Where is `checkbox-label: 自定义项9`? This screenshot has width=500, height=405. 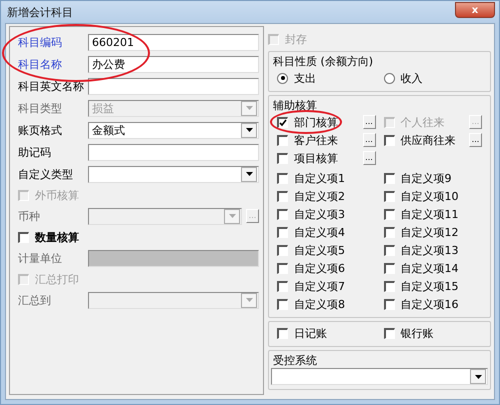
checkbox-label: 自定义项9 is located at coordinates (426, 178).